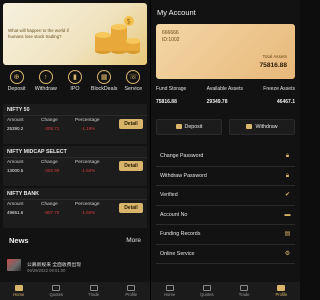 This screenshot has width=320, height=300. What do you see at coordinates (19, 240) in the screenshot?
I see `news-title: News` at bounding box center [19, 240].